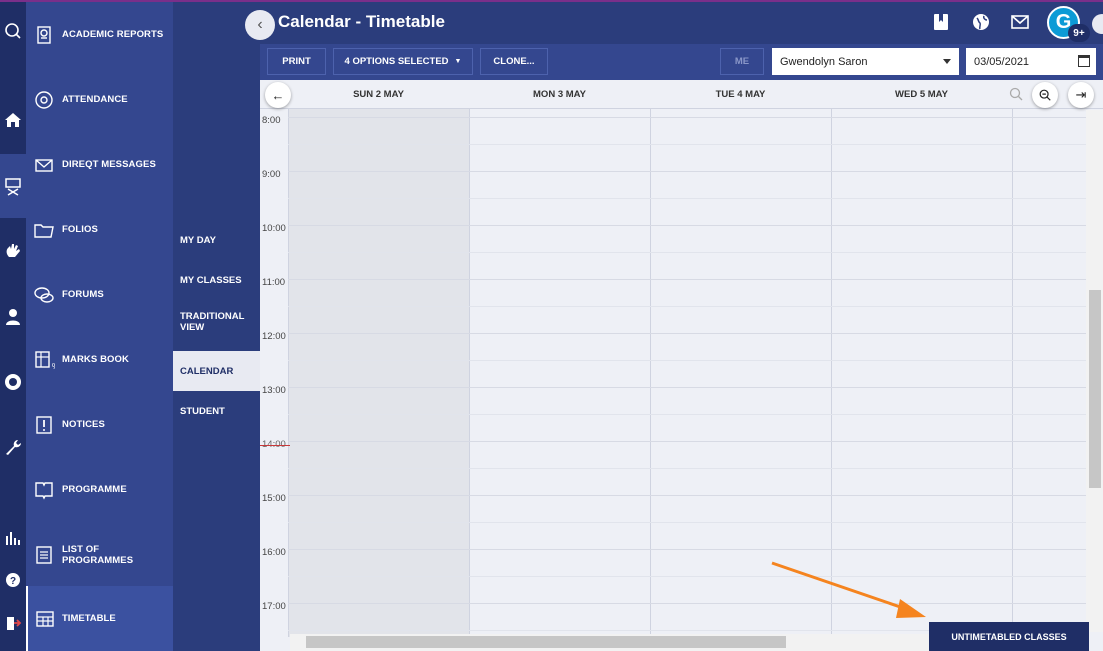 This screenshot has width=1103, height=651. What do you see at coordinates (378, 373) in the screenshot?
I see `day-column-sun` at bounding box center [378, 373].